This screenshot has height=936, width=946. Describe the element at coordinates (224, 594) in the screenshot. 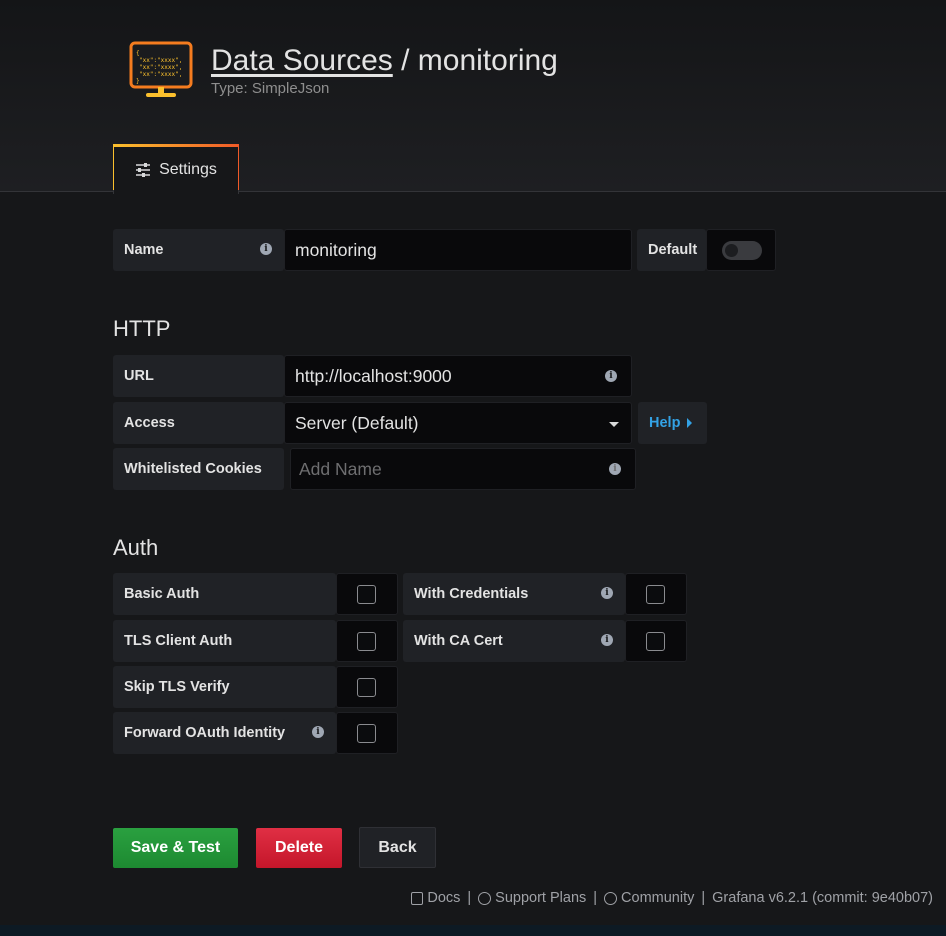

I see `basic-auth-label: Basic Auth` at that location.